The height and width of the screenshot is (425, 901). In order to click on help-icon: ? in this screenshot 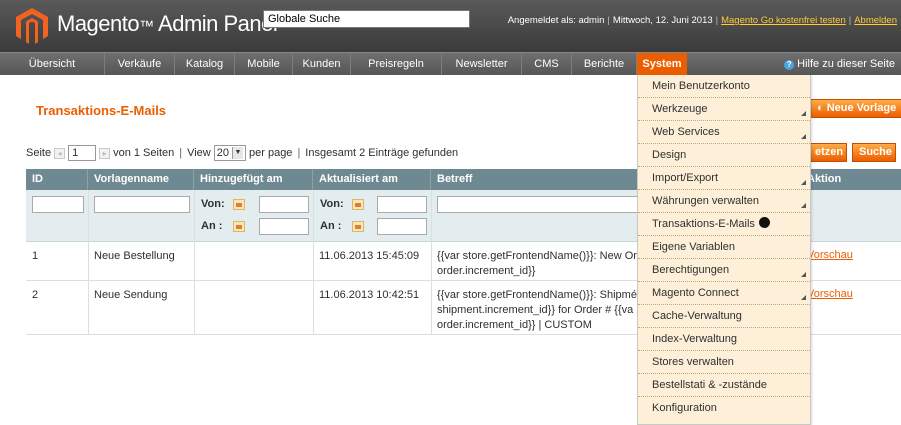, I will do `click(789, 65)`.